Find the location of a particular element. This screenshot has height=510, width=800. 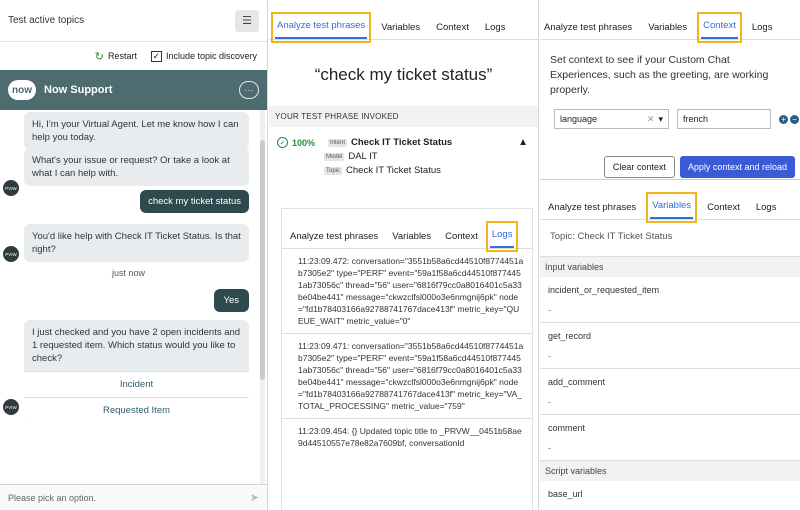

refresh-icon: ↻ is located at coordinates (99, 56).